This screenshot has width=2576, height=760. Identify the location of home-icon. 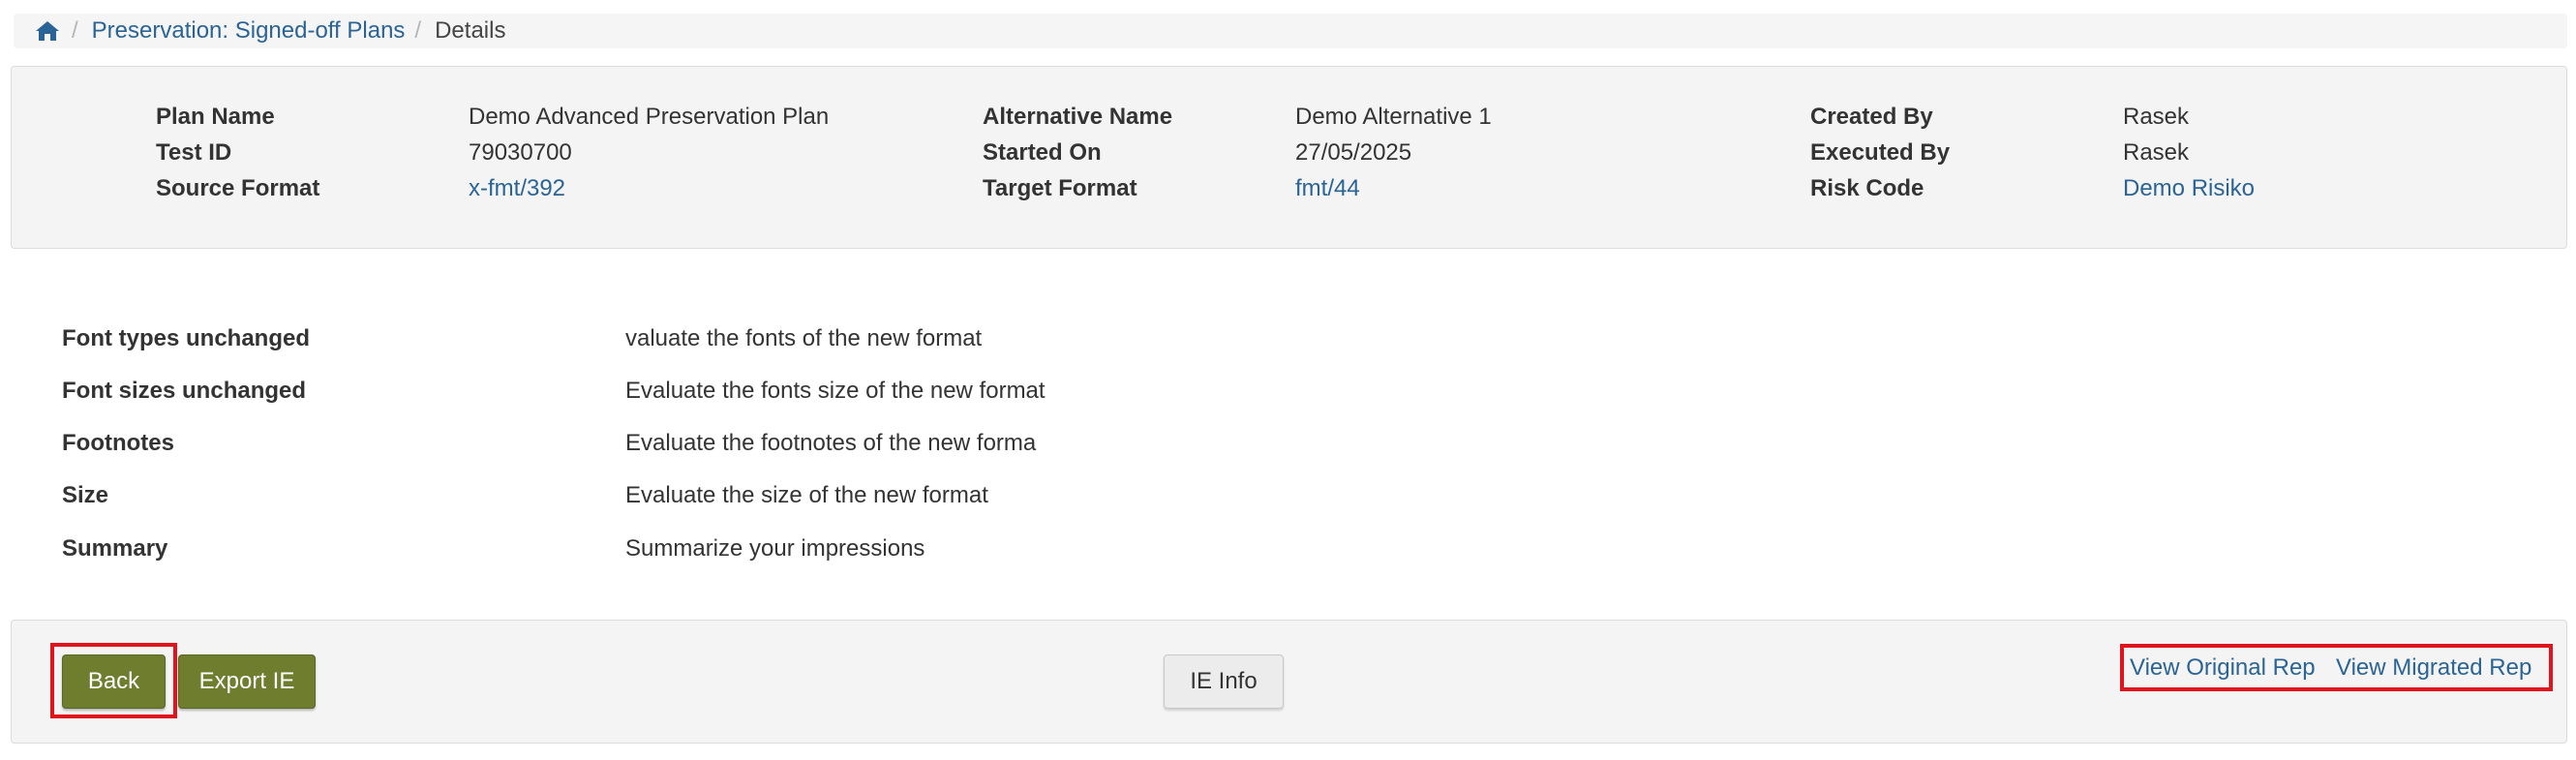
(48, 31).